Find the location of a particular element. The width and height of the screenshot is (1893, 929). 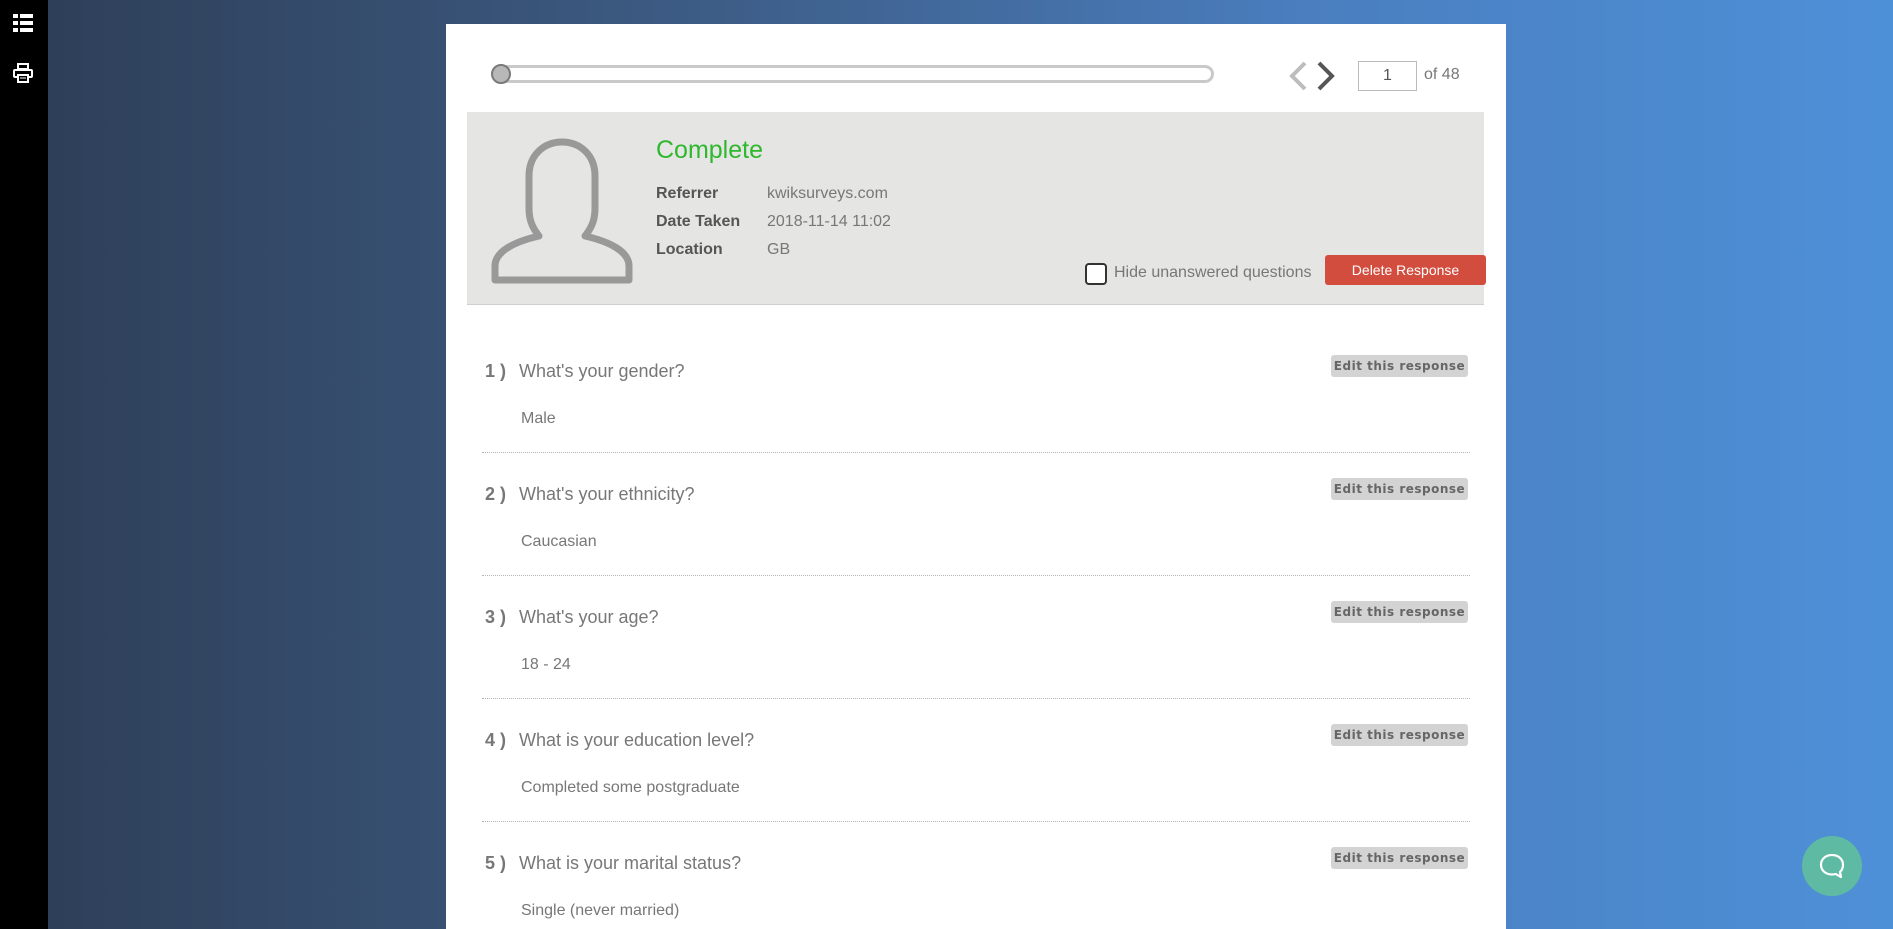

chat-button is located at coordinates (1832, 866).